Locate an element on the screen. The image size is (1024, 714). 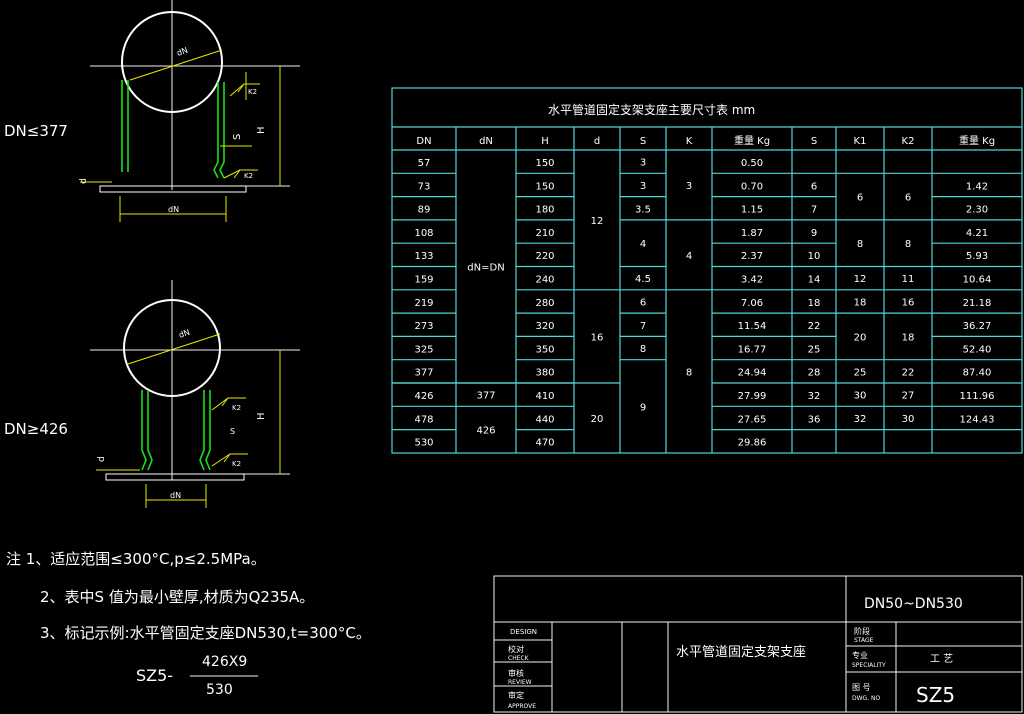
tb-approve: 审定 is located at coordinates (516, 695).